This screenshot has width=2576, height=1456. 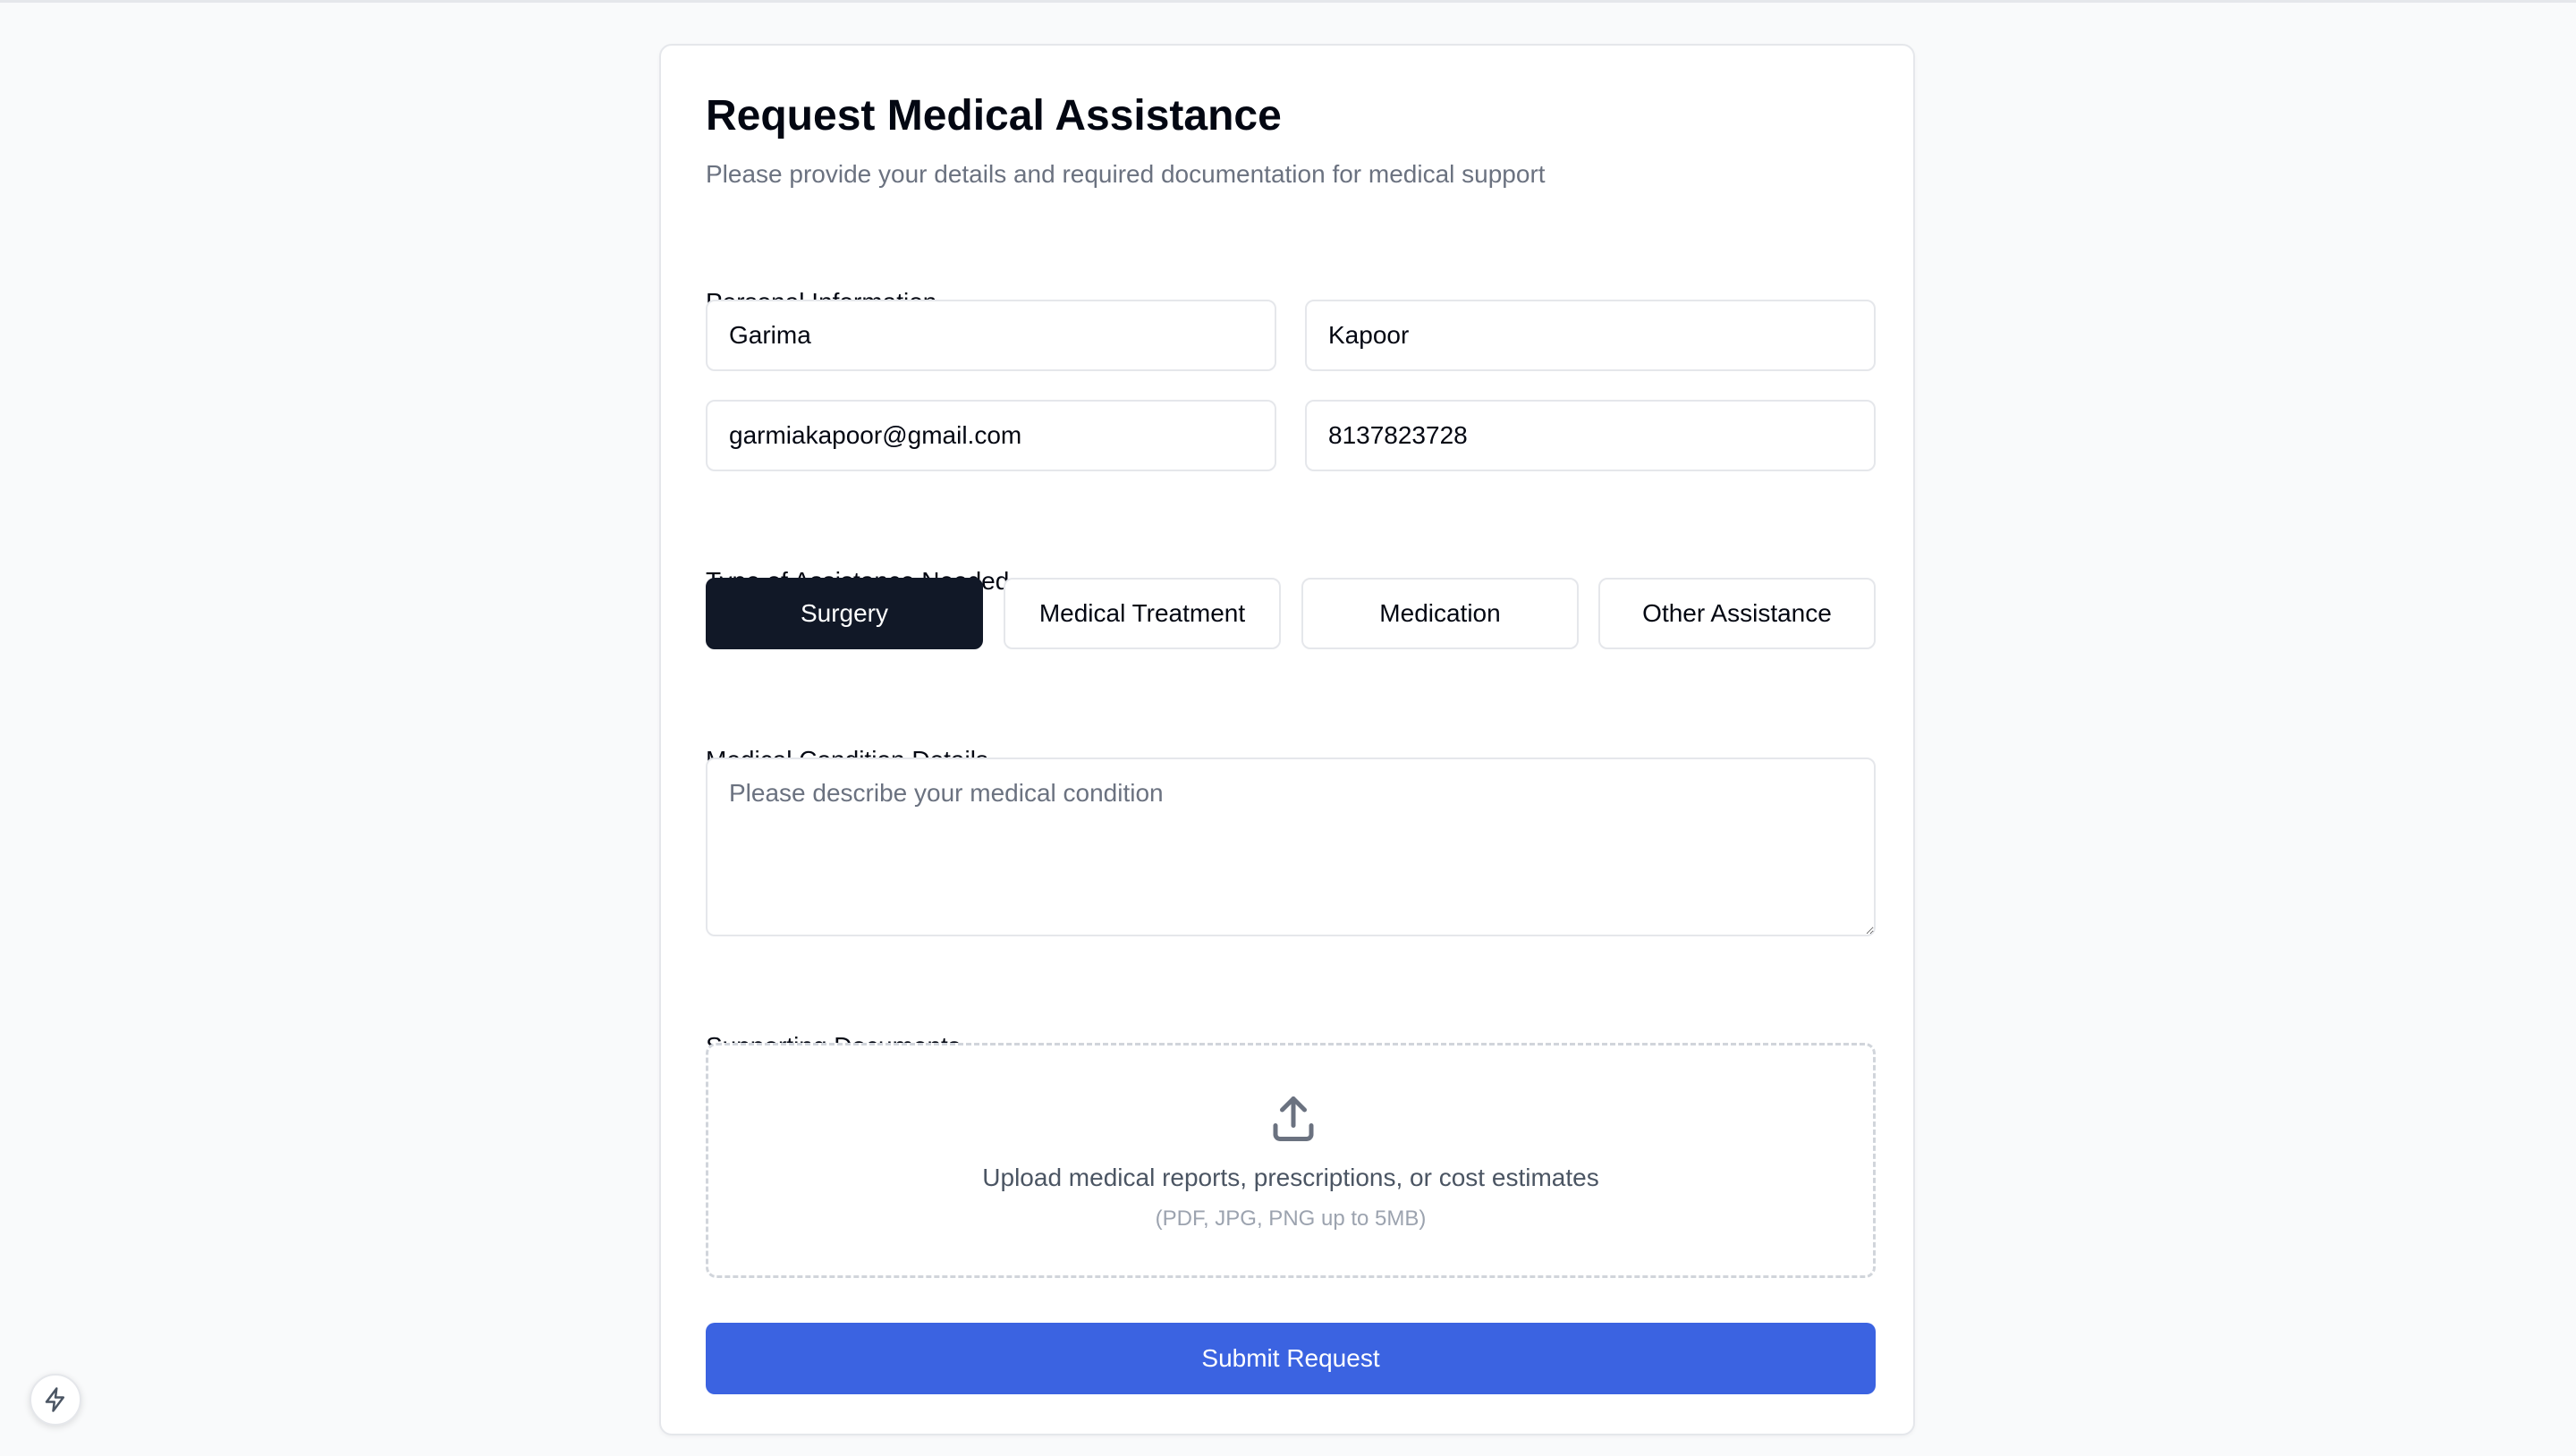 I want to click on floating-action-button, so click(x=55, y=1400).